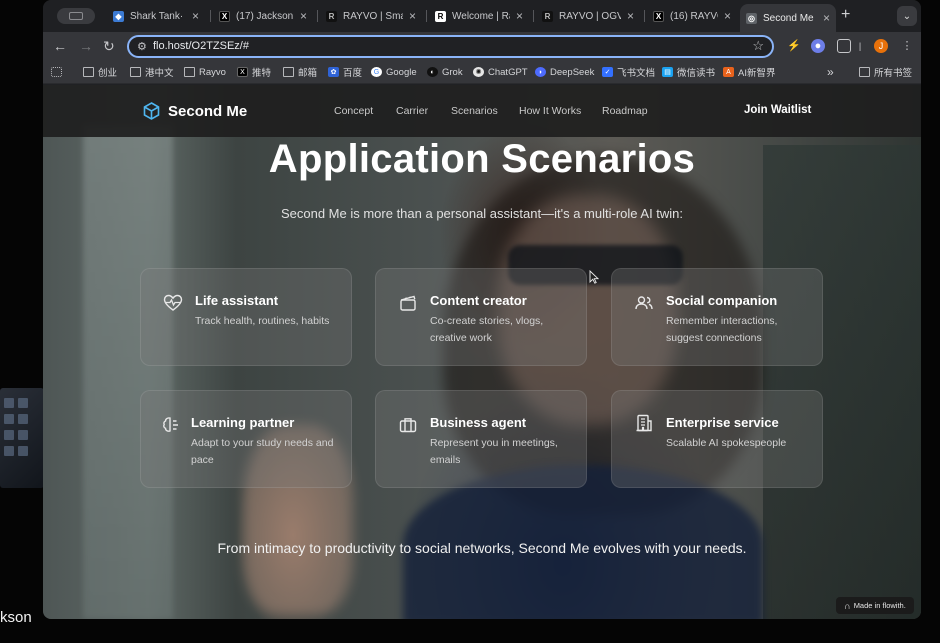 The image size is (940, 643). Describe the element at coordinates (875, 605) in the screenshot. I see `made-in-flowith-badge: ∩ Made in flowith.` at that location.